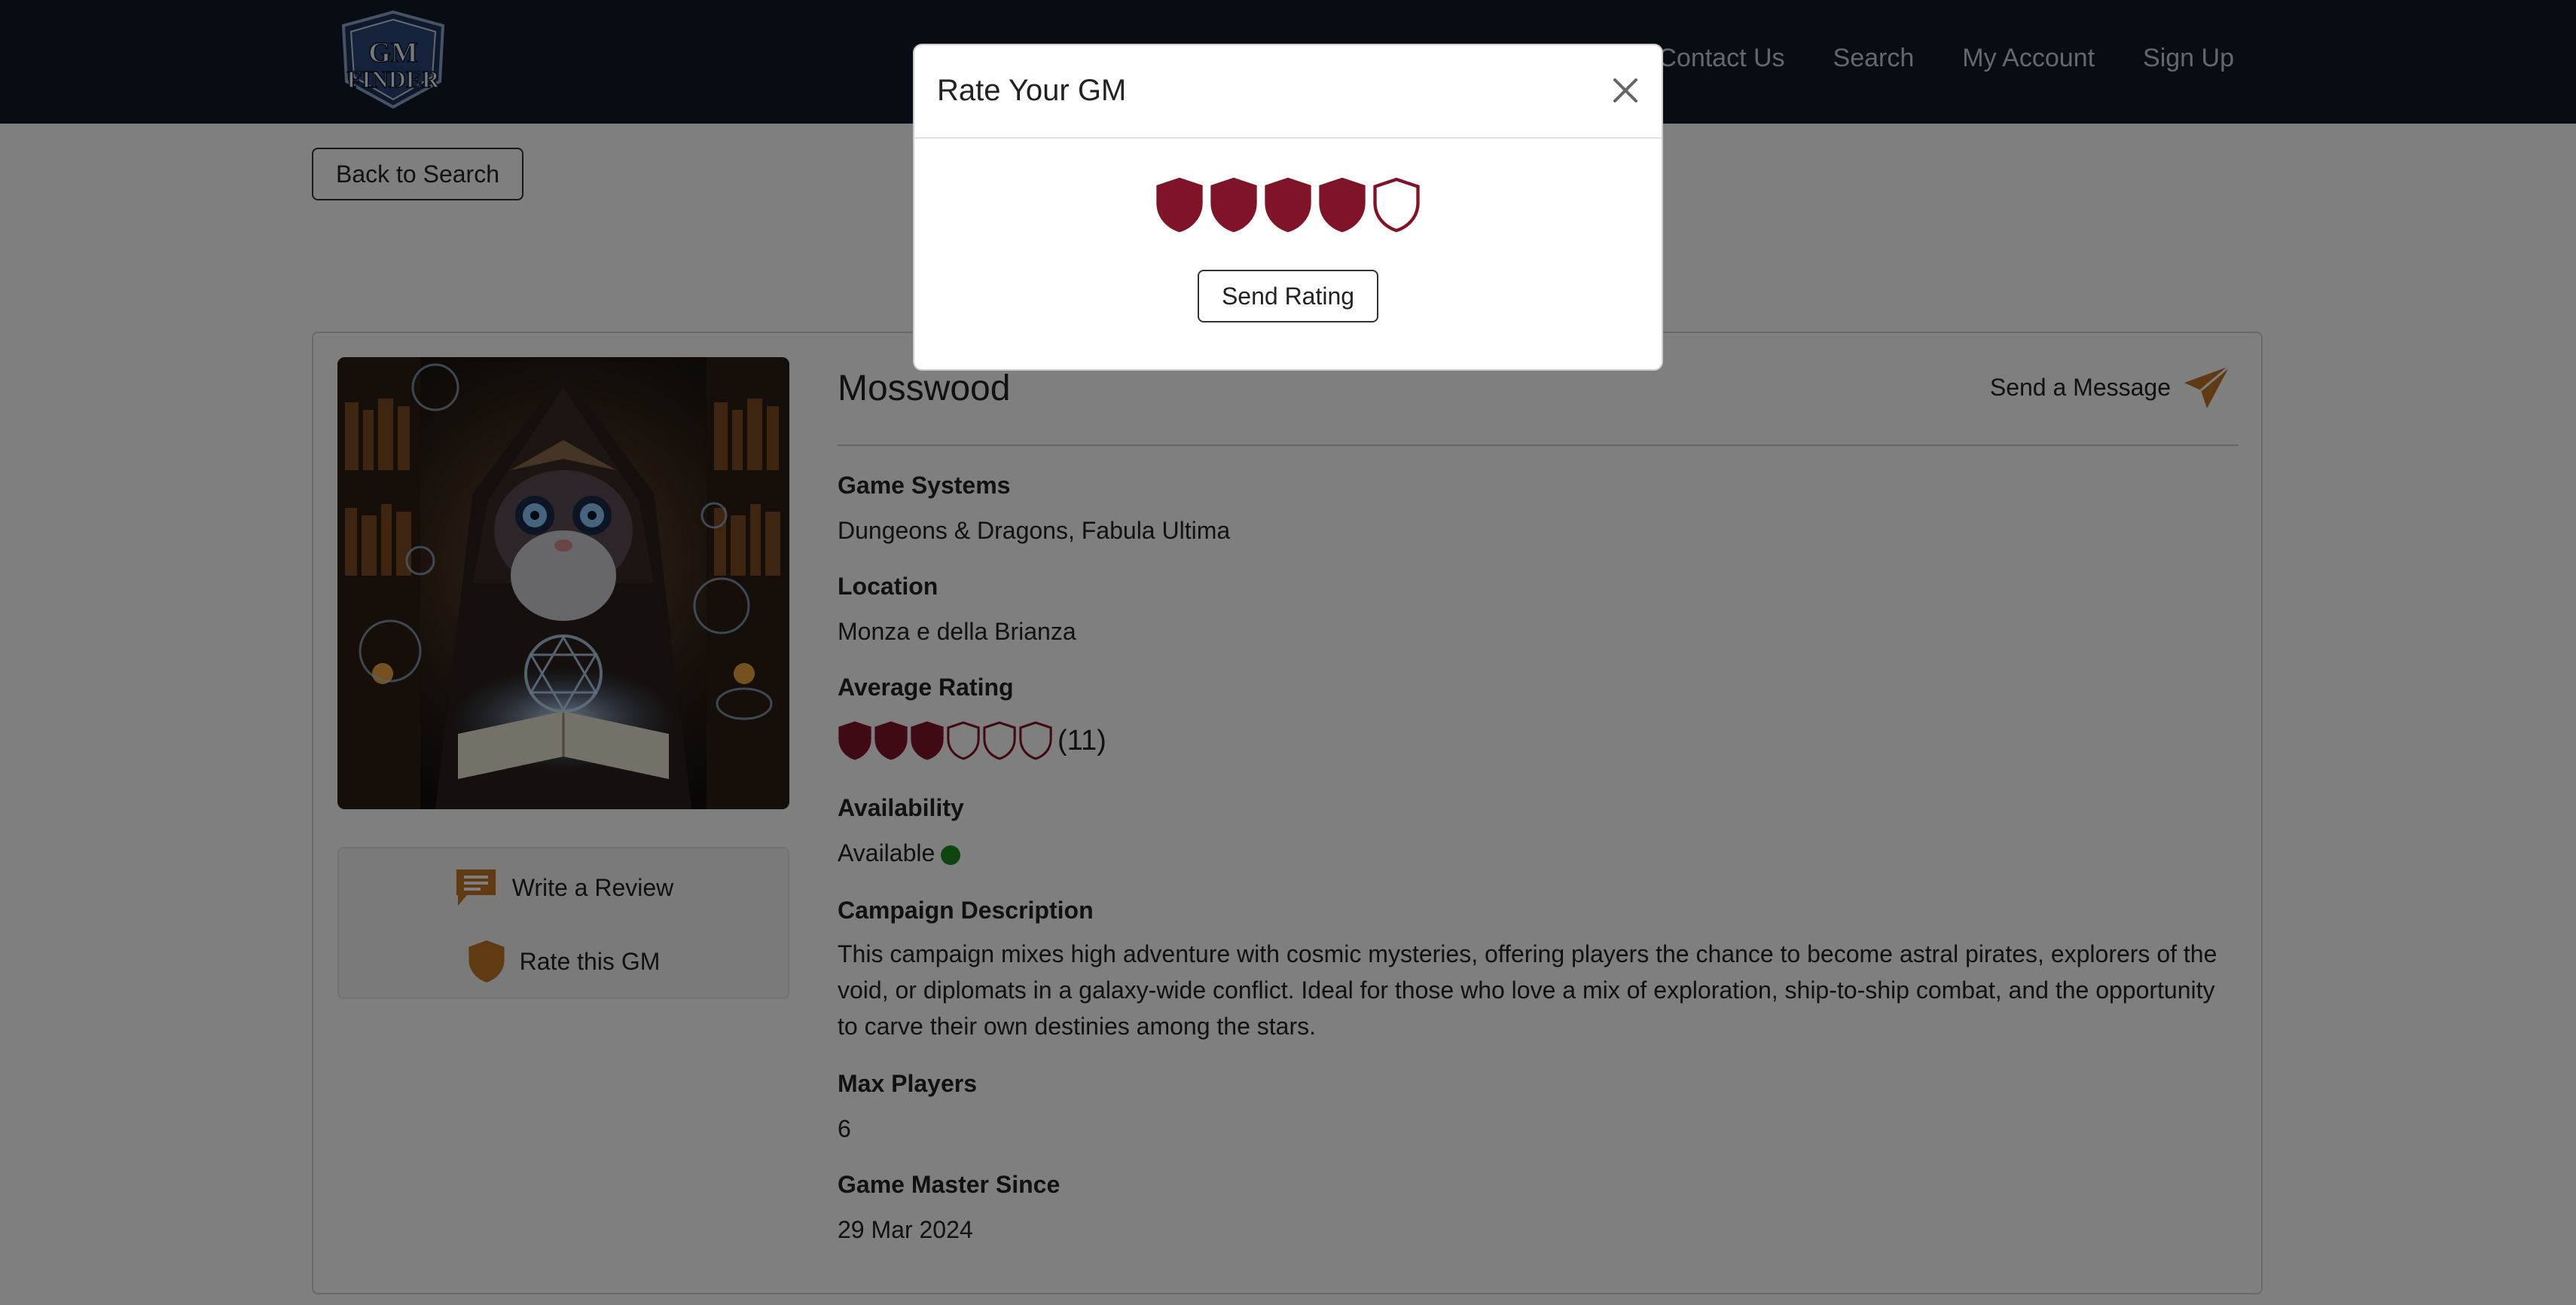  What do you see at coordinates (1179, 205) in the screenshot?
I see `rate-shield-1-icon` at bounding box center [1179, 205].